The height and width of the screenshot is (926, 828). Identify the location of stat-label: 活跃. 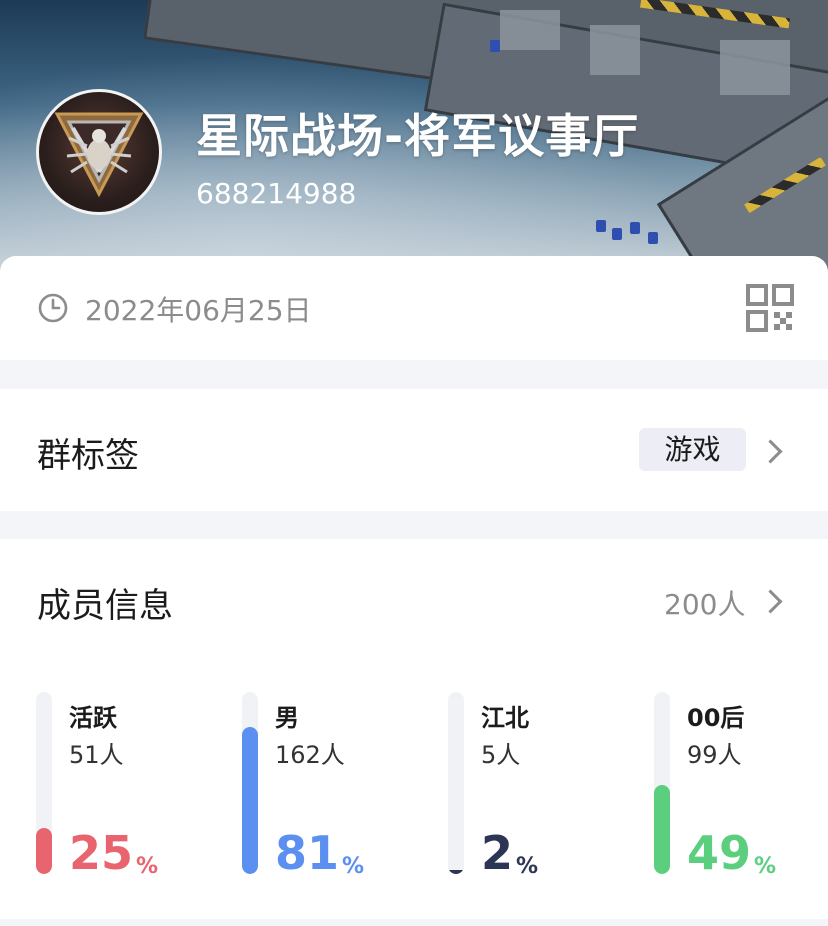
(93, 718).